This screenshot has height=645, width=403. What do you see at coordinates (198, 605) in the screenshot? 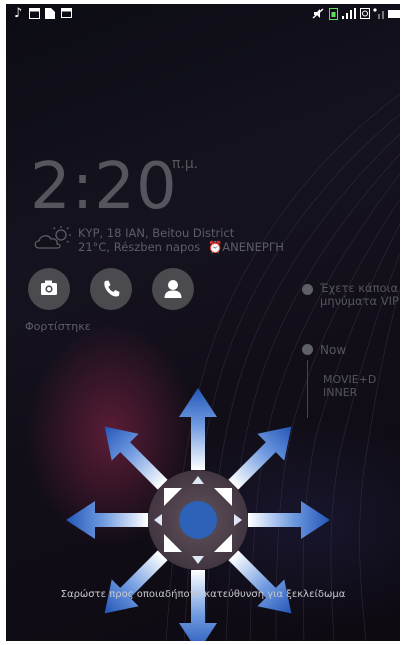
I see `unlock-arrow-down` at bounding box center [198, 605].